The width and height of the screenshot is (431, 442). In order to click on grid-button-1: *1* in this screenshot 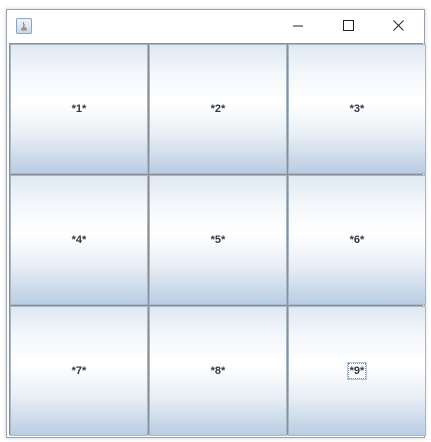, I will do `click(79, 109)`.